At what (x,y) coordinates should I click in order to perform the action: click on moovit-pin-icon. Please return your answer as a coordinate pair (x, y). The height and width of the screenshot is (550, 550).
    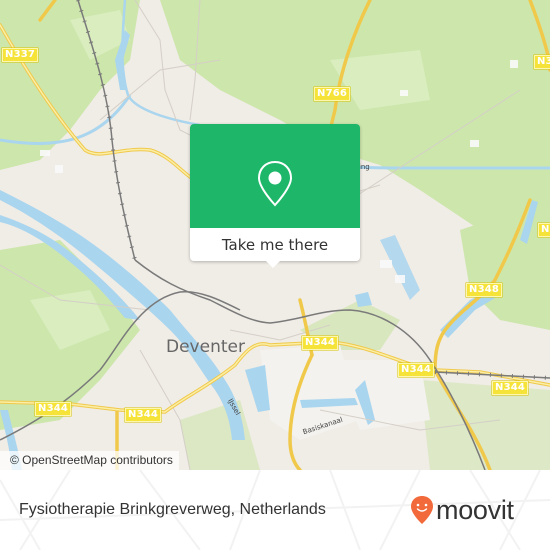
    Looking at the image, I should click on (422, 510).